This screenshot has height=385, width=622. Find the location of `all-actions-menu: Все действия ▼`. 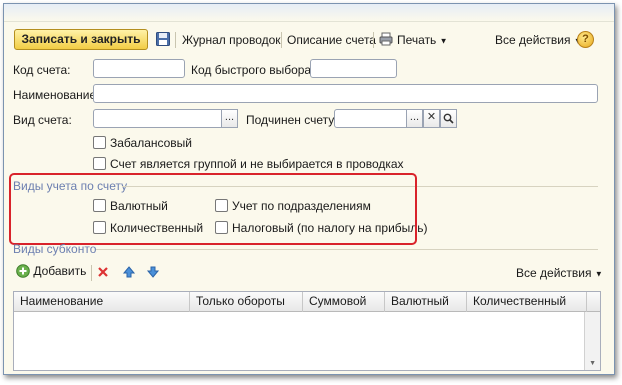

all-actions-menu: Все действия ▼ is located at coordinates (538, 40).